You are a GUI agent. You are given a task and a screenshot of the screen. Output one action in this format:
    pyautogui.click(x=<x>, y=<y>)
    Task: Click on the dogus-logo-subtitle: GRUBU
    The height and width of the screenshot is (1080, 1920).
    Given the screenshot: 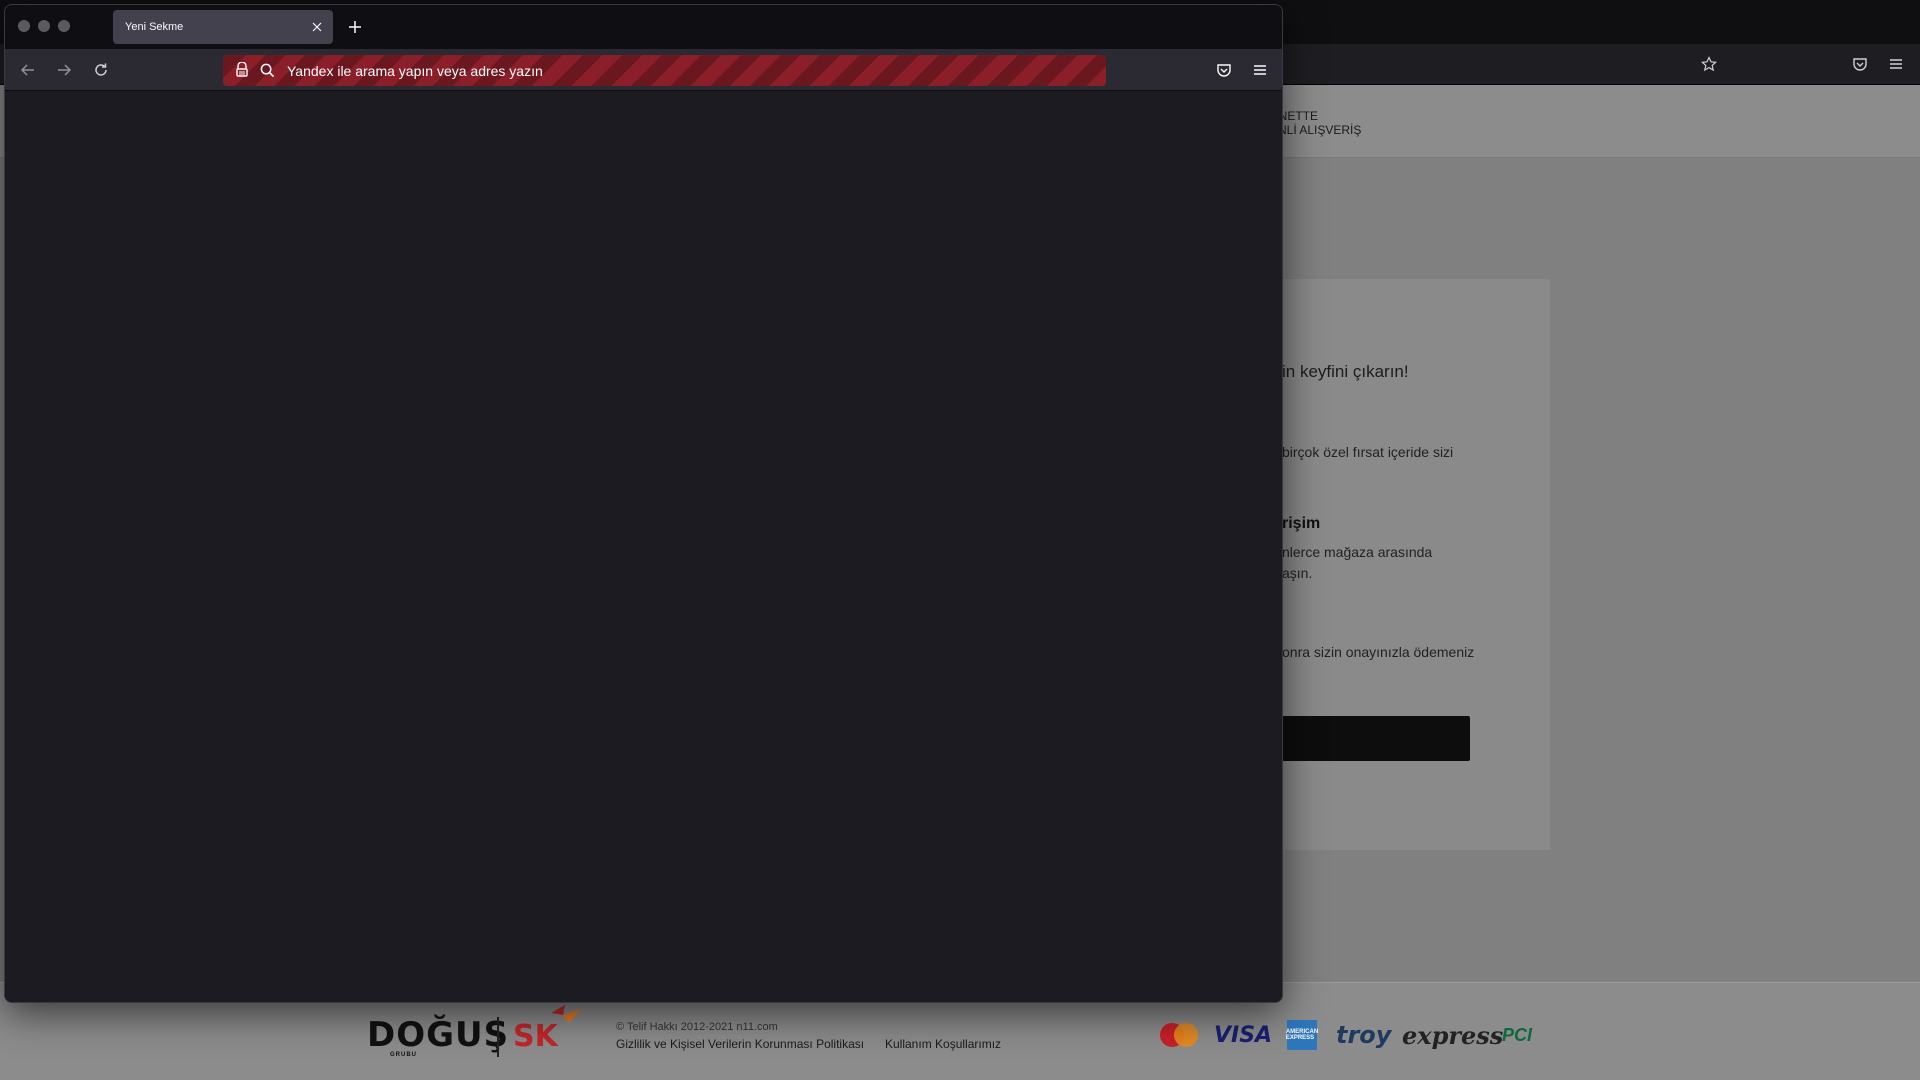 What is the action you would take?
    pyautogui.click(x=403, y=1055)
    